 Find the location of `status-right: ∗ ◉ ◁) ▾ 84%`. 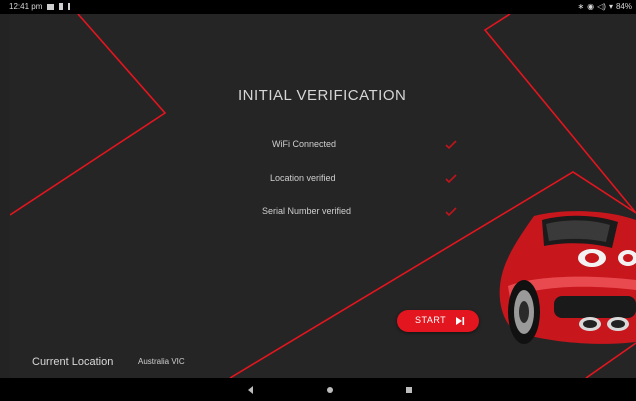

status-right: ∗ ◉ ◁) ▾ 84% is located at coordinates (604, 6).